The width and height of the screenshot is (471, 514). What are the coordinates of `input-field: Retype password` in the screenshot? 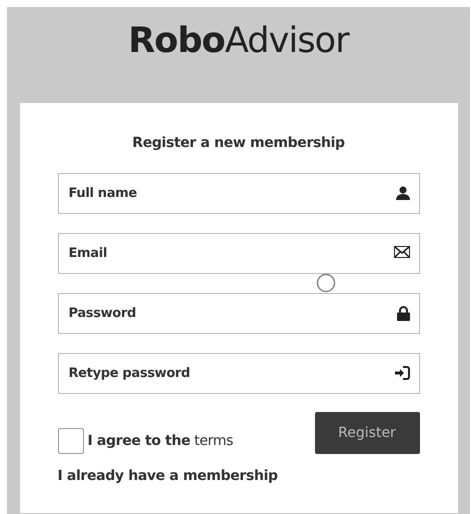 It's located at (239, 373).